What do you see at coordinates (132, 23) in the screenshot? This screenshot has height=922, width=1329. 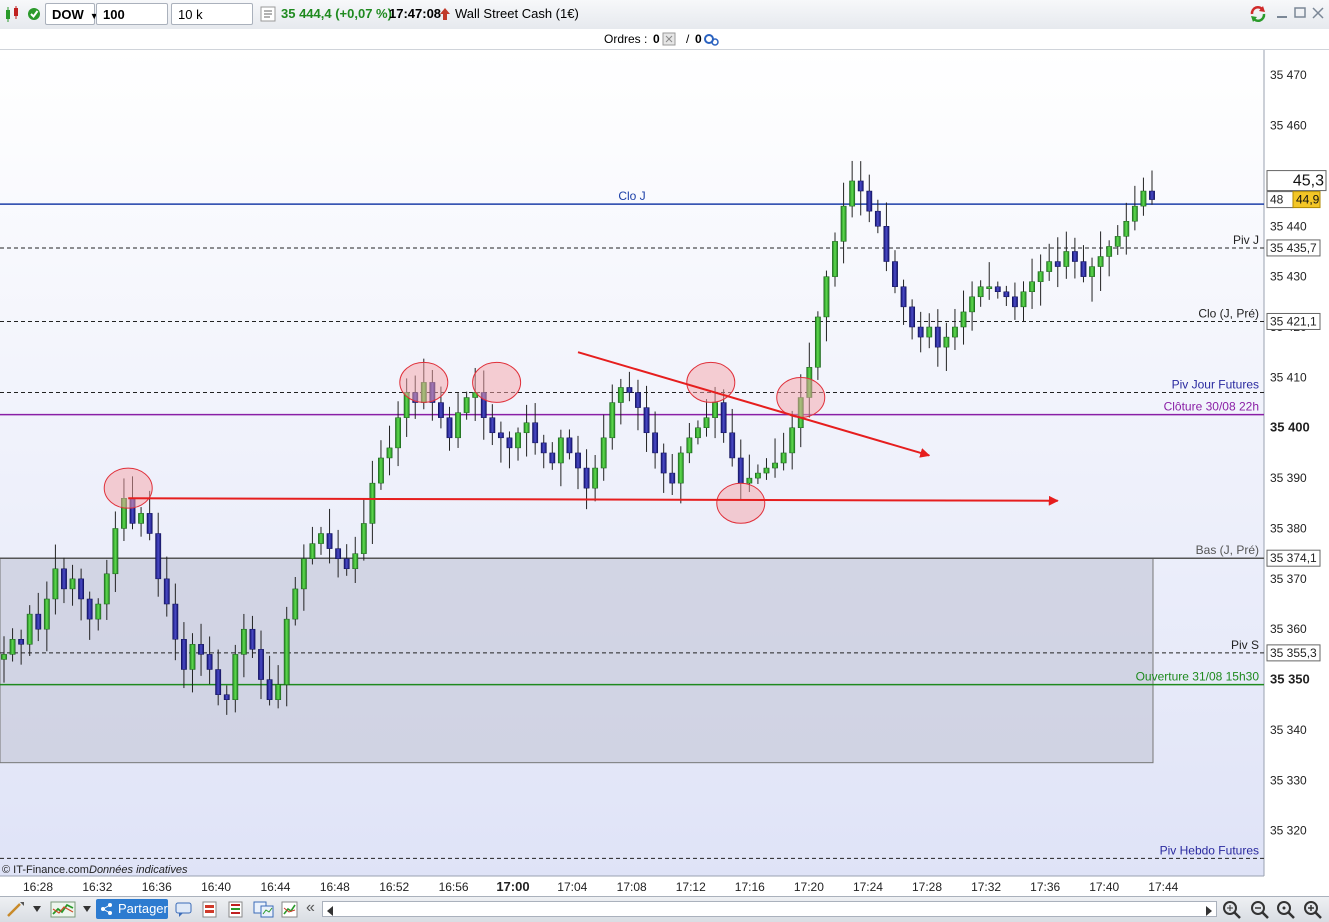 I see `ticks-selector: 100 ticks▼` at bounding box center [132, 23].